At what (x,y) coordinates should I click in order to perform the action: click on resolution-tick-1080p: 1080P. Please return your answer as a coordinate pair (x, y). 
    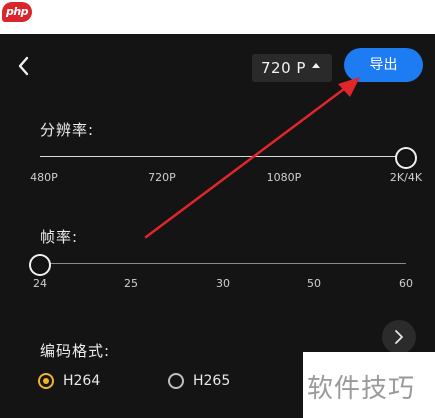
    Looking at the image, I should click on (284, 177).